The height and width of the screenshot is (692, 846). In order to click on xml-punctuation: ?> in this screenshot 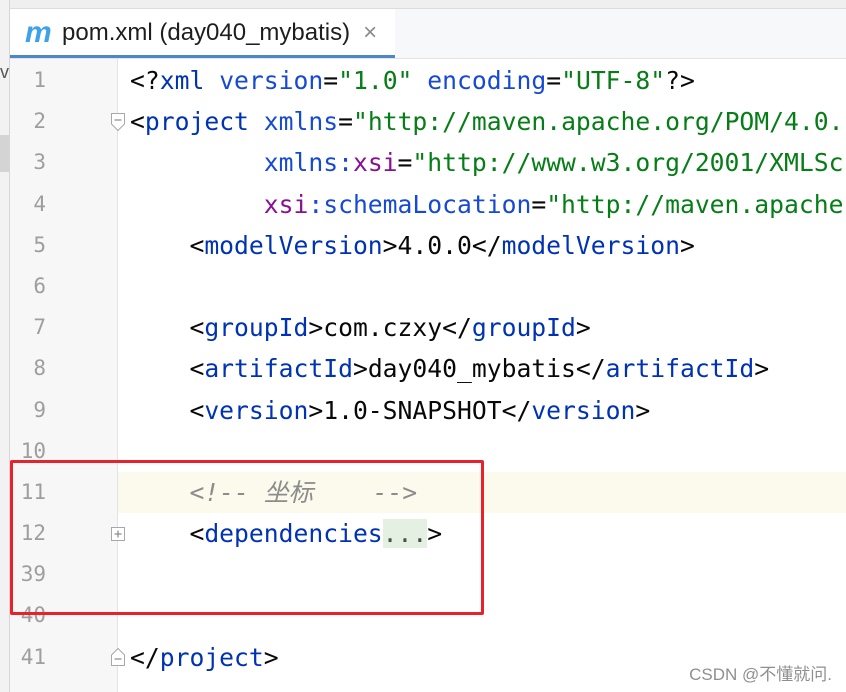, I will do `click(680, 80)`.